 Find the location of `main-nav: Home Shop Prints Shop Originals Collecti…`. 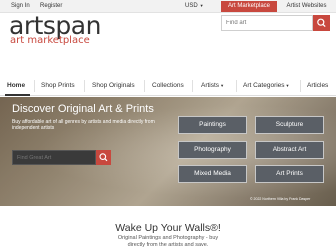

main-nav: Home Shop Prints Shop Originals Collecti… is located at coordinates (168, 86).